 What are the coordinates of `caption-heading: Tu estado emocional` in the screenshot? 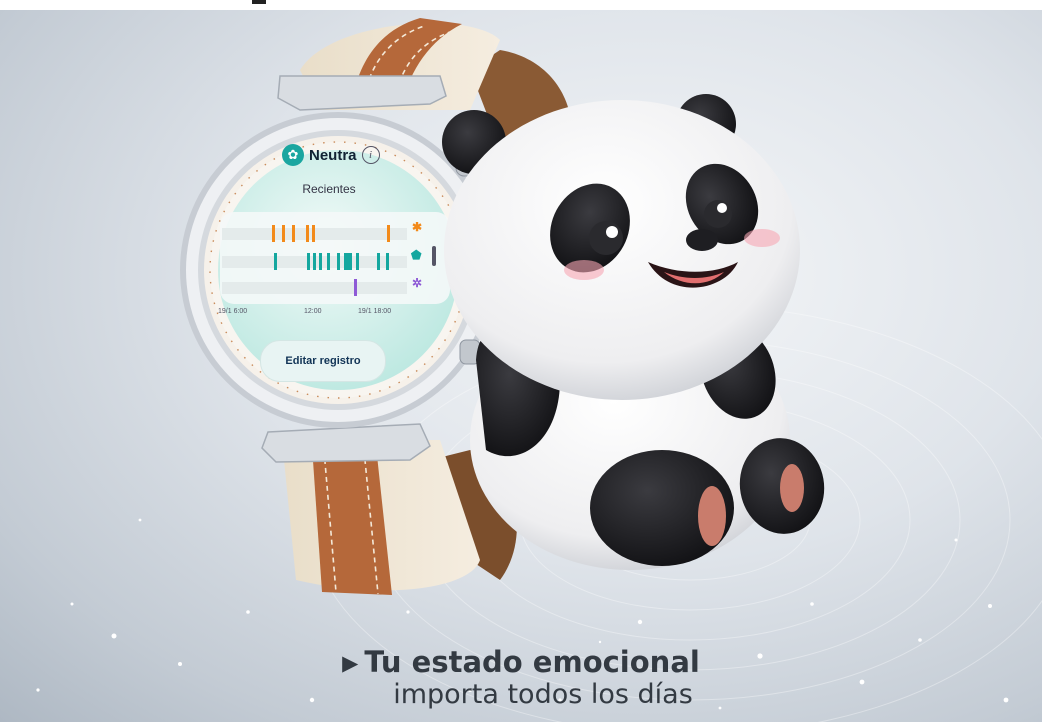 It's located at (532, 662).